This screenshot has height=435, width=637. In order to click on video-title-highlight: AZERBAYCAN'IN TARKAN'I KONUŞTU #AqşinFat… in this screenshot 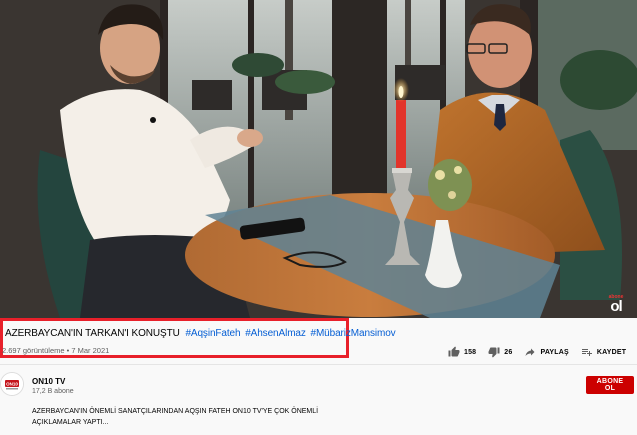, I will do `click(198, 338)`.